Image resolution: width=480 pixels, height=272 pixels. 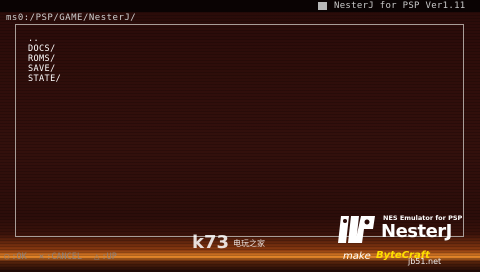 What do you see at coordinates (44, 79) in the screenshot?
I see `folder-item-state: STATE/` at bounding box center [44, 79].